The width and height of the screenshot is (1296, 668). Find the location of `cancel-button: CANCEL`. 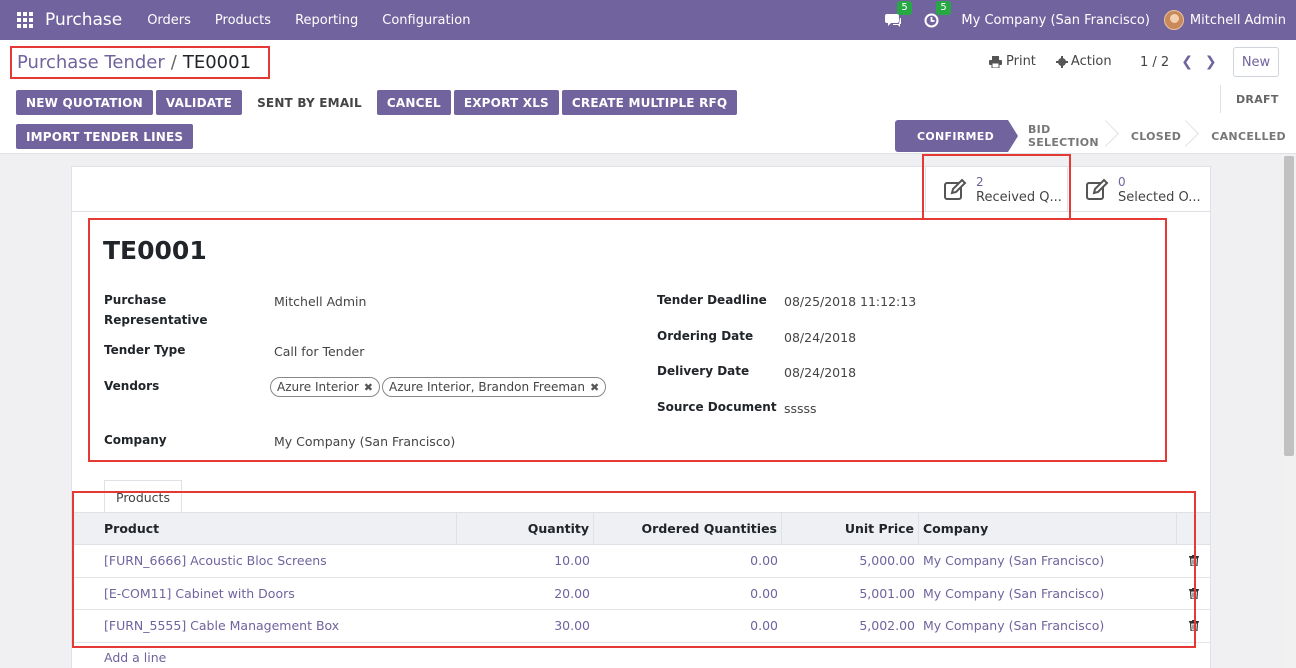

cancel-button: CANCEL is located at coordinates (413, 102).